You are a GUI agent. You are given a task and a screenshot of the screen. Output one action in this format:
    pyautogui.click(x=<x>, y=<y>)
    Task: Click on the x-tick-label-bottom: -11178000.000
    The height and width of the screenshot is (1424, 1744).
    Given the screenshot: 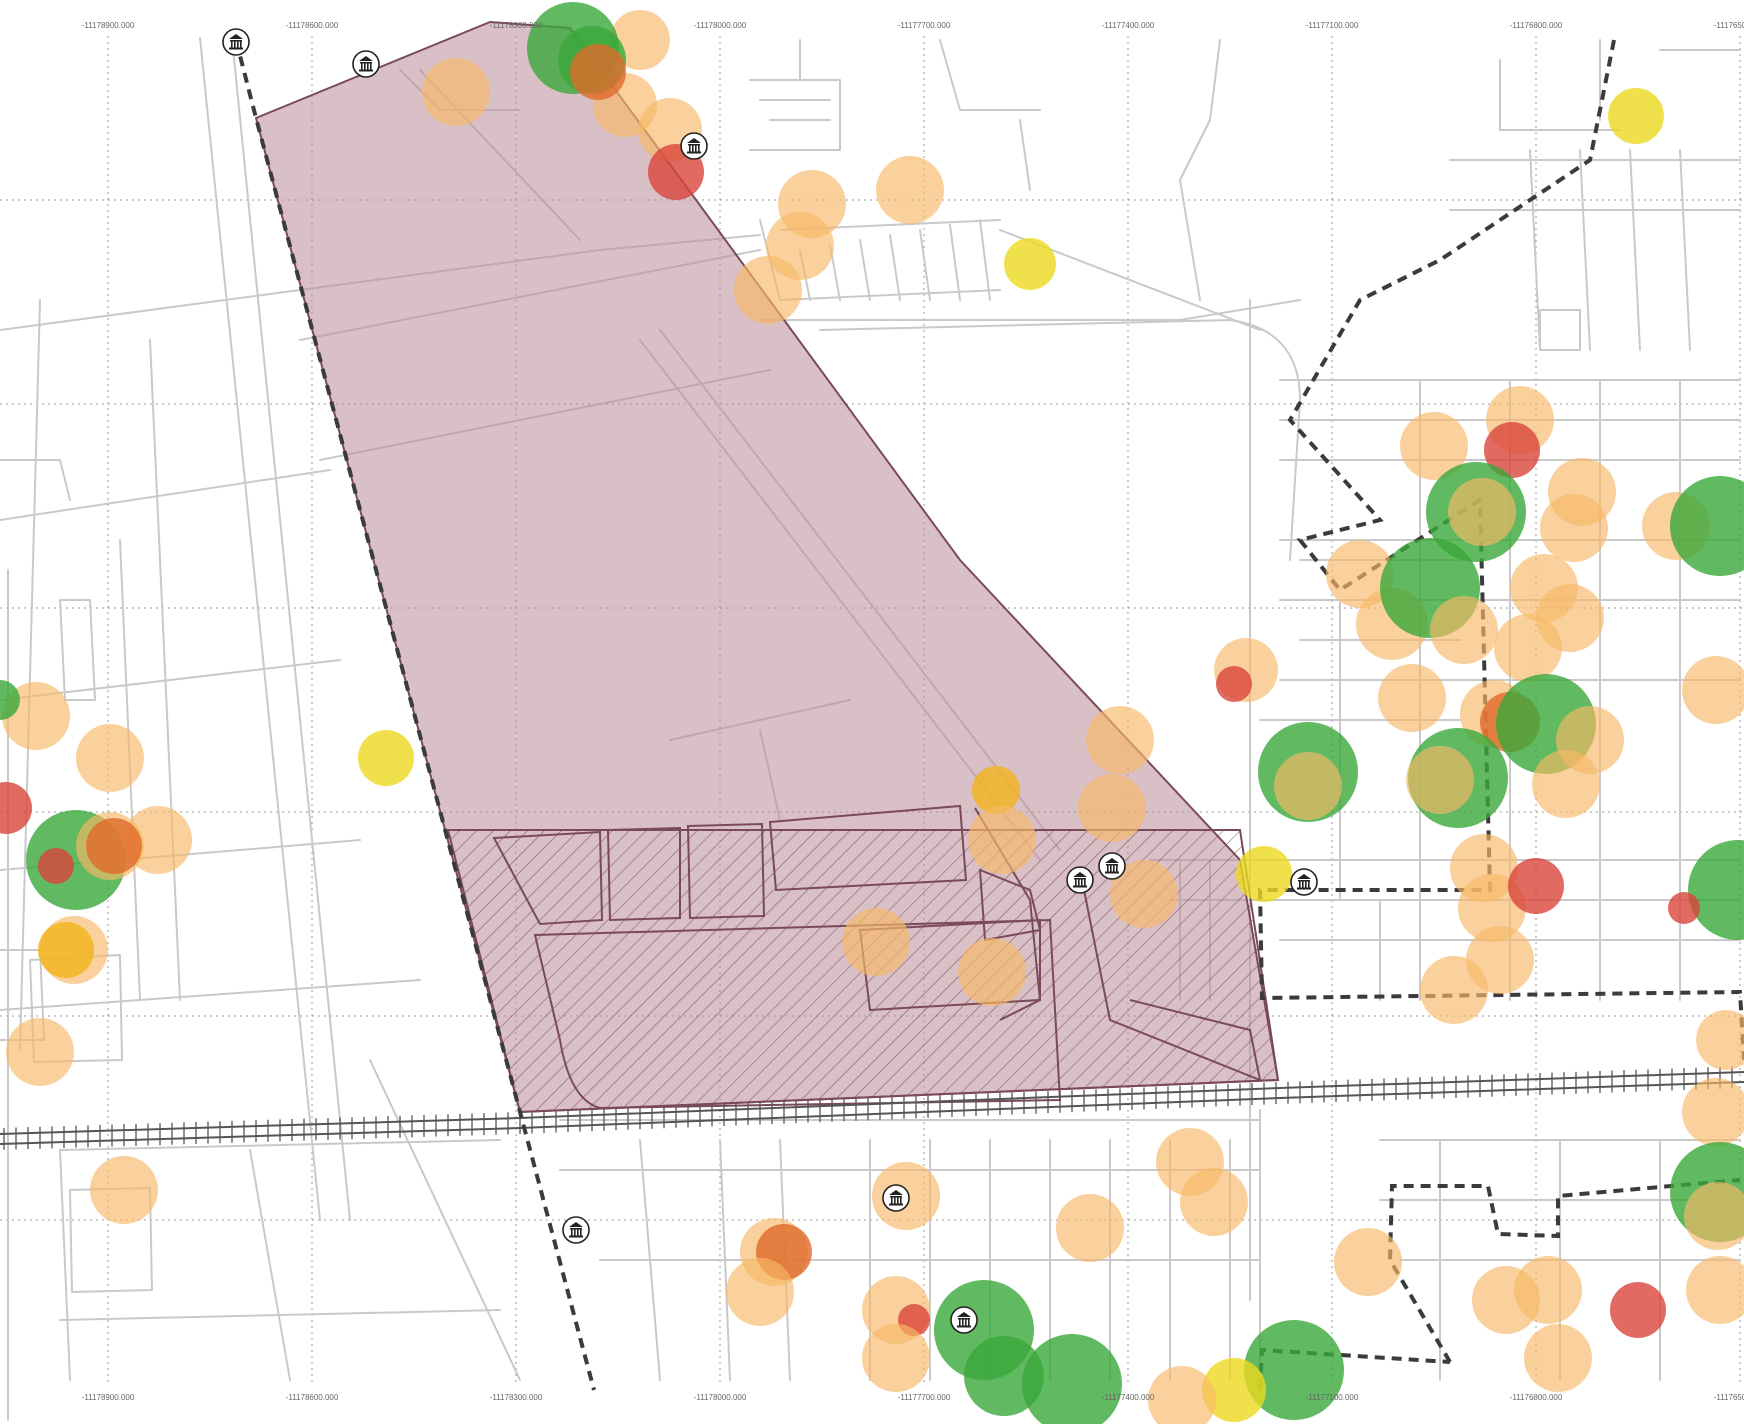 What is the action you would take?
    pyautogui.click(x=720, y=1397)
    